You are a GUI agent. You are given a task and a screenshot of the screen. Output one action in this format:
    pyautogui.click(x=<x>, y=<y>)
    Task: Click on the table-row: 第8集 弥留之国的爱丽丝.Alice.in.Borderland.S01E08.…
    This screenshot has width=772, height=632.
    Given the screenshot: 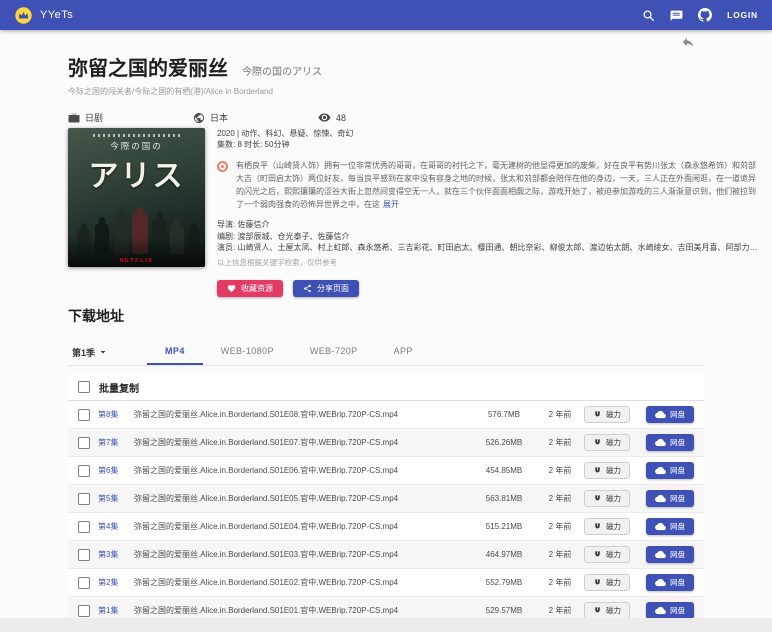 What is the action you would take?
    pyautogui.click(x=386, y=415)
    